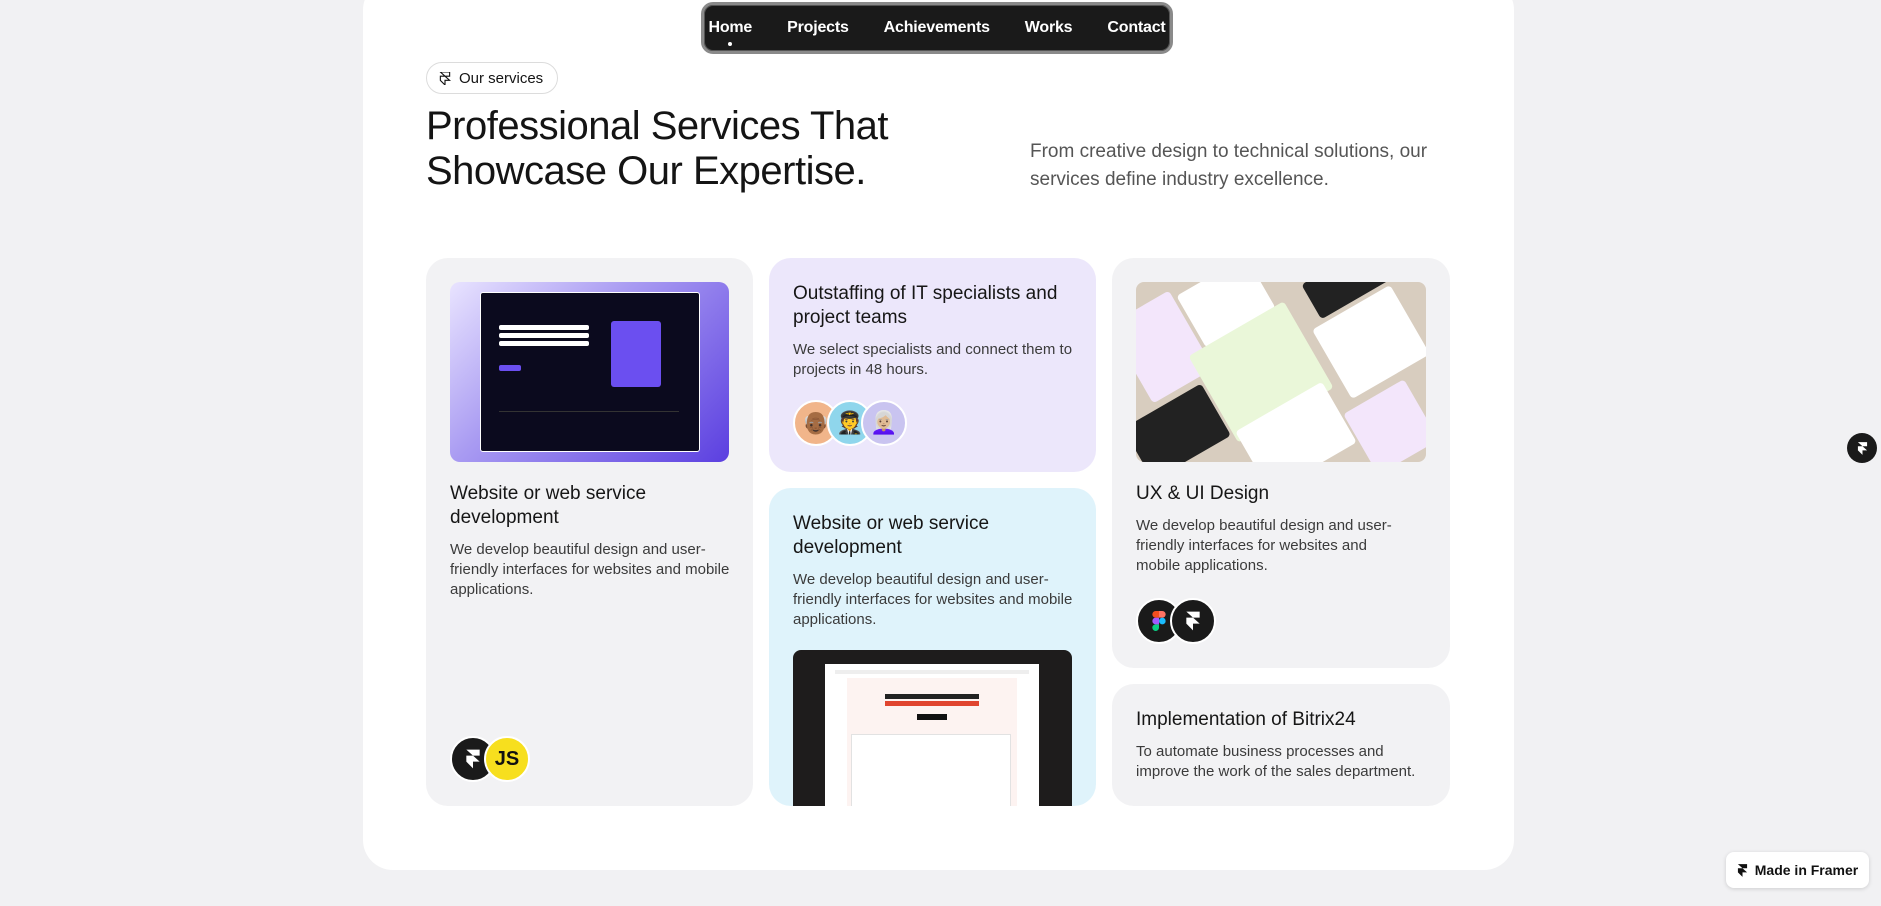  What do you see at coordinates (1136, 28) in the screenshot?
I see `nav-contact: Contact` at bounding box center [1136, 28].